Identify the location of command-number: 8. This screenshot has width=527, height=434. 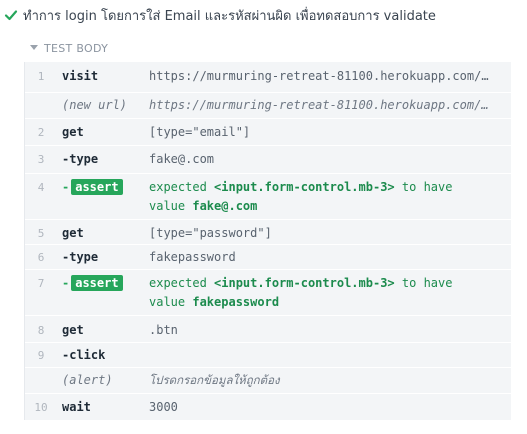
(41, 330).